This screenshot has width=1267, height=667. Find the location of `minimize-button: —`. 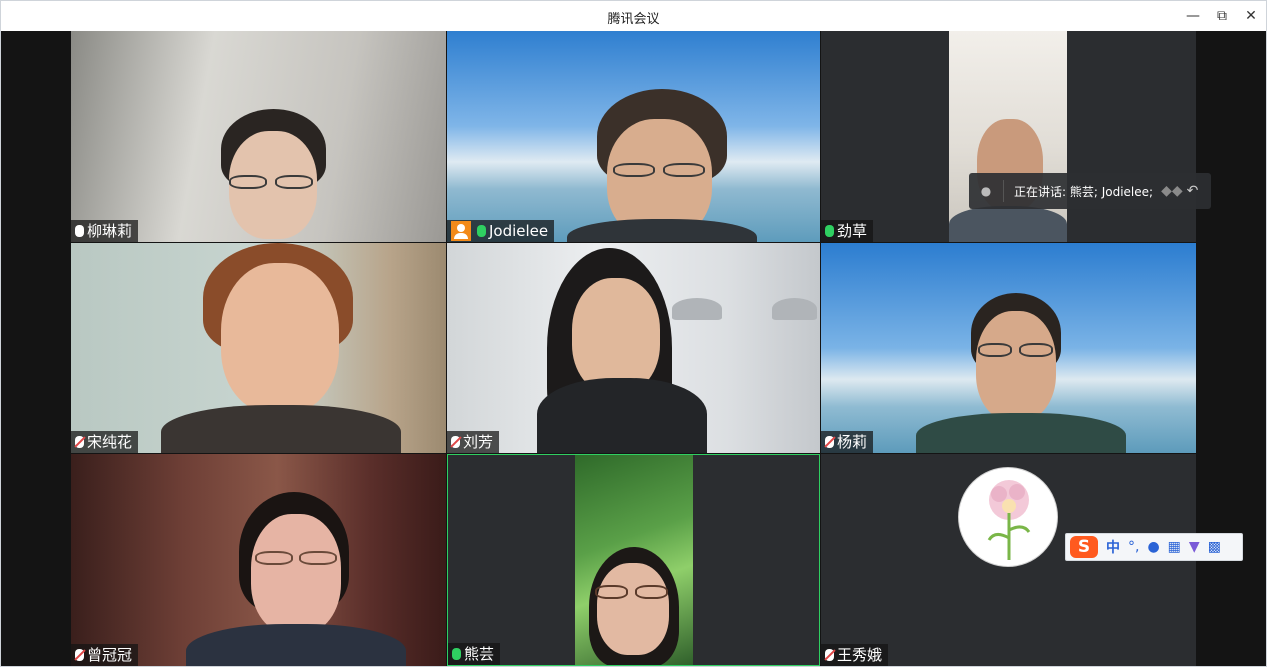

minimize-button: — is located at coordinates (1193, 16).